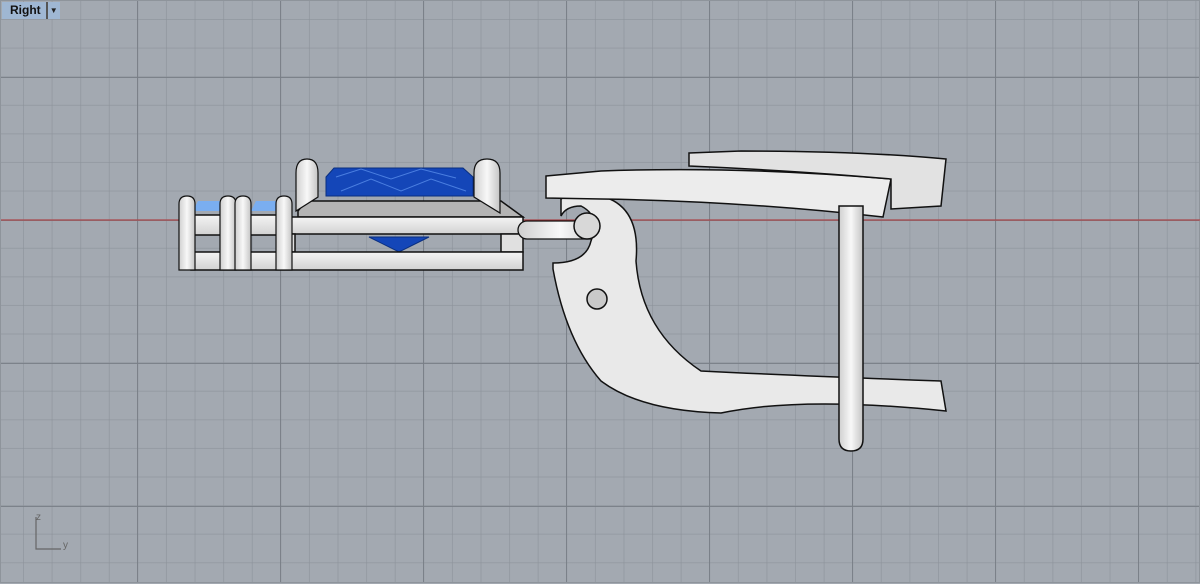 This screenshot has height=584, width=1200. I want to click on triangle-down-icon: ▼, so click(52, 10).